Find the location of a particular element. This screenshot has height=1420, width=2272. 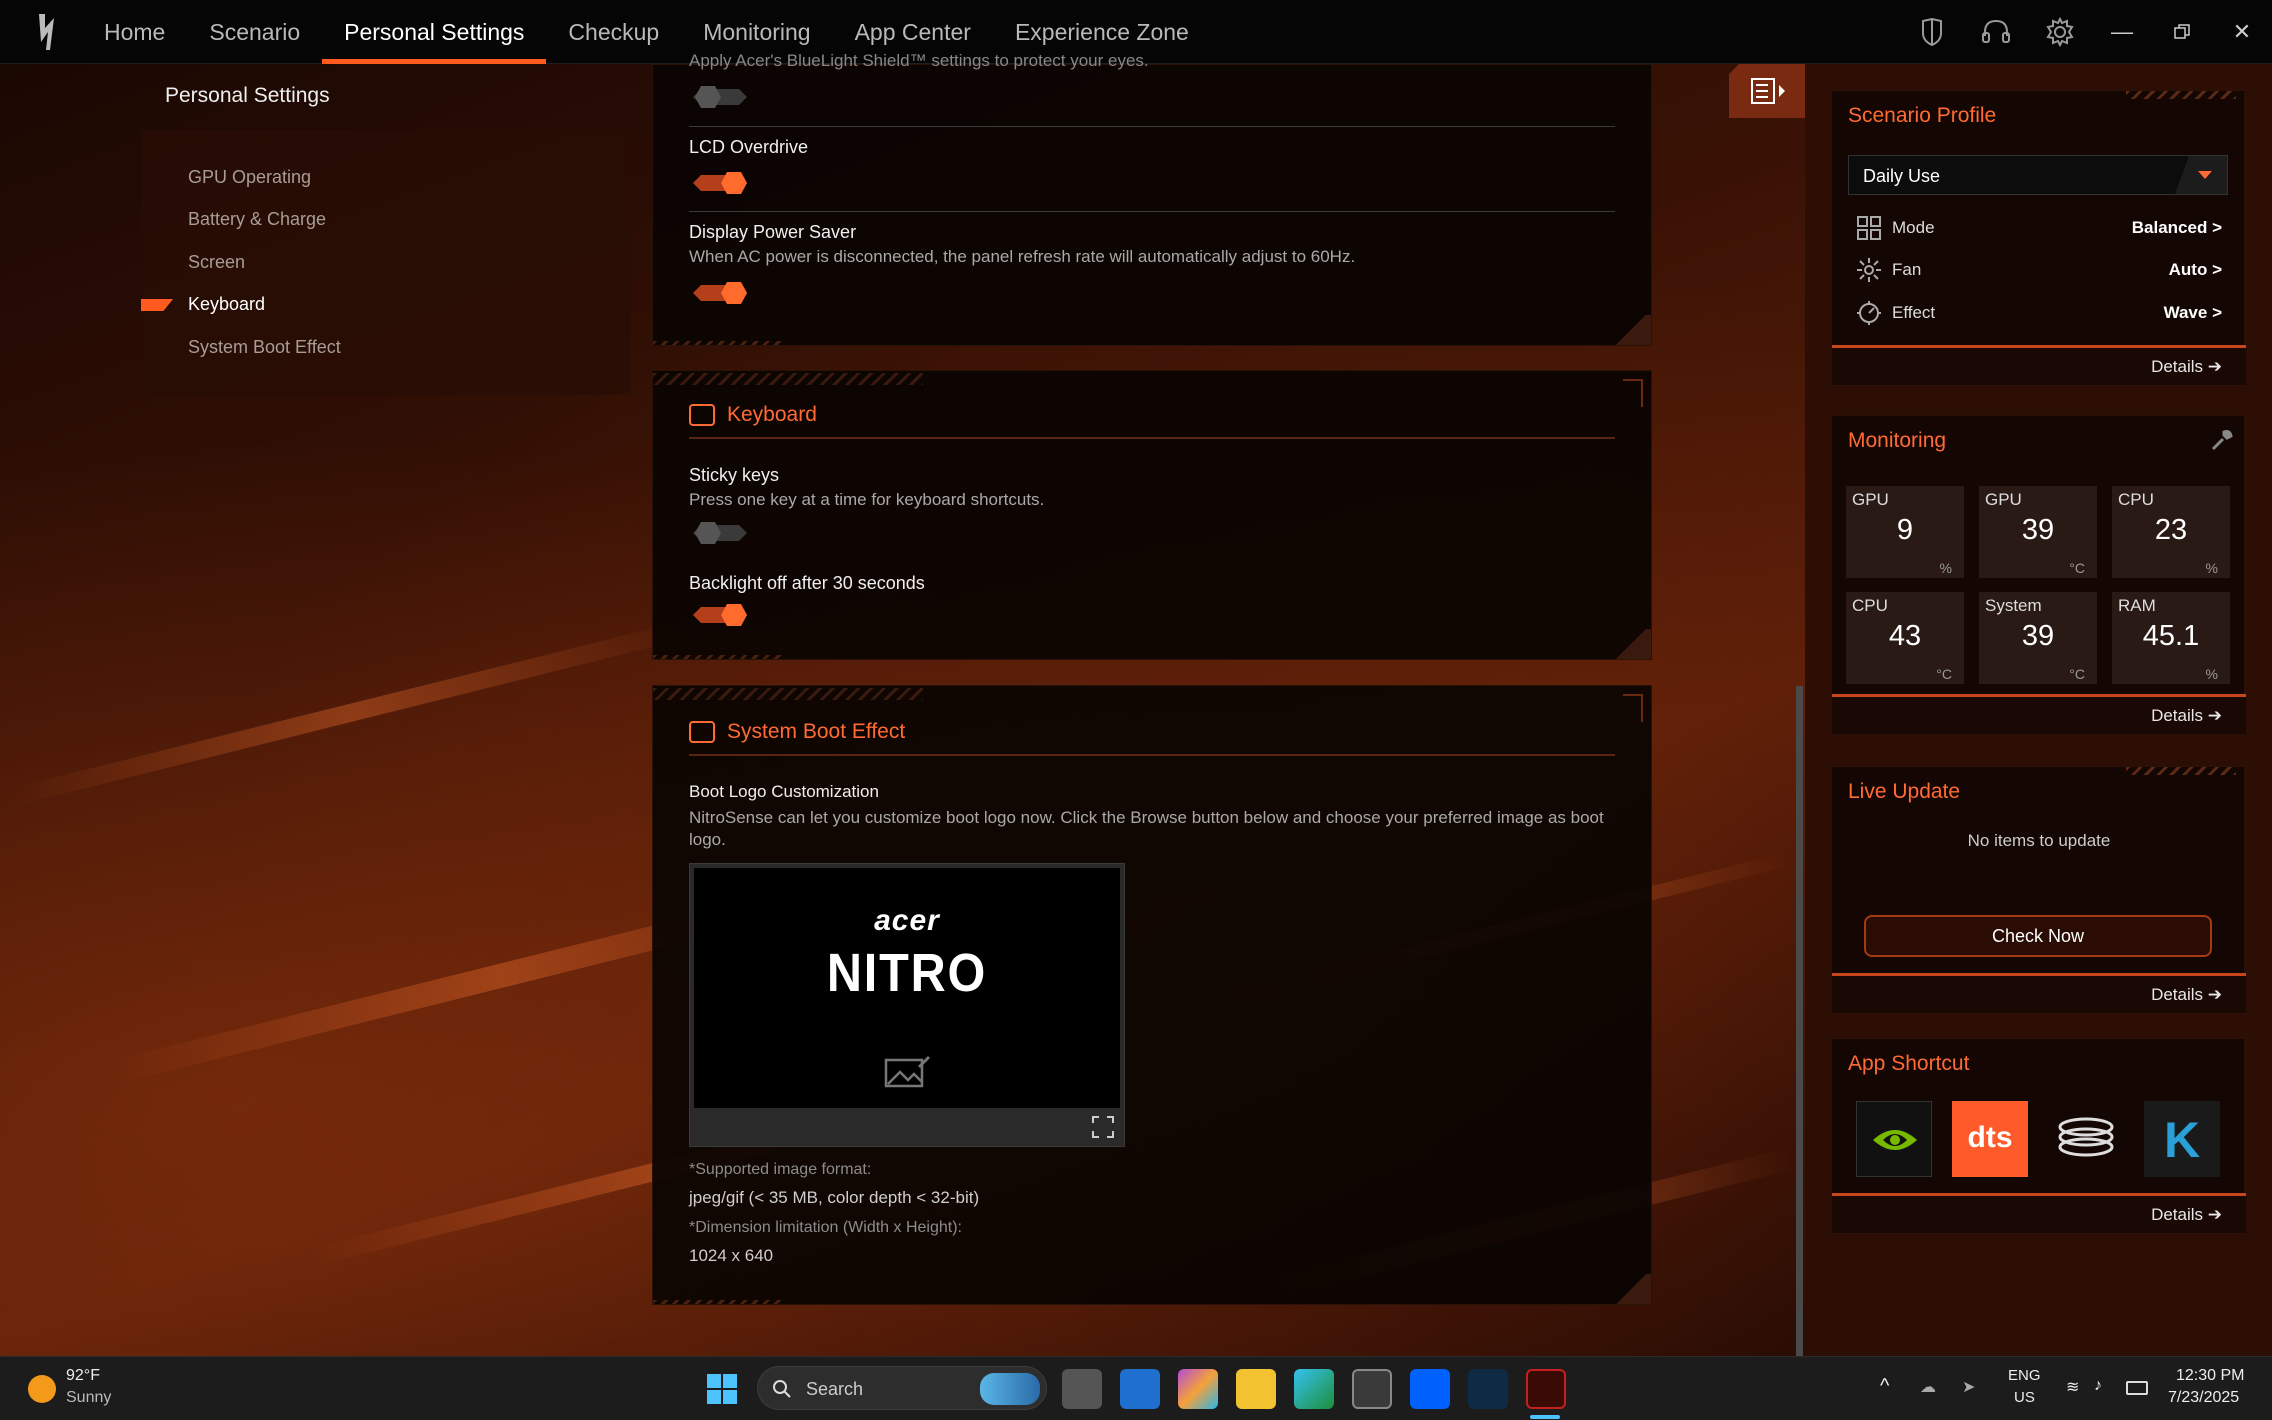

sticky-keys-toggle is located at coordinates (721, 533).